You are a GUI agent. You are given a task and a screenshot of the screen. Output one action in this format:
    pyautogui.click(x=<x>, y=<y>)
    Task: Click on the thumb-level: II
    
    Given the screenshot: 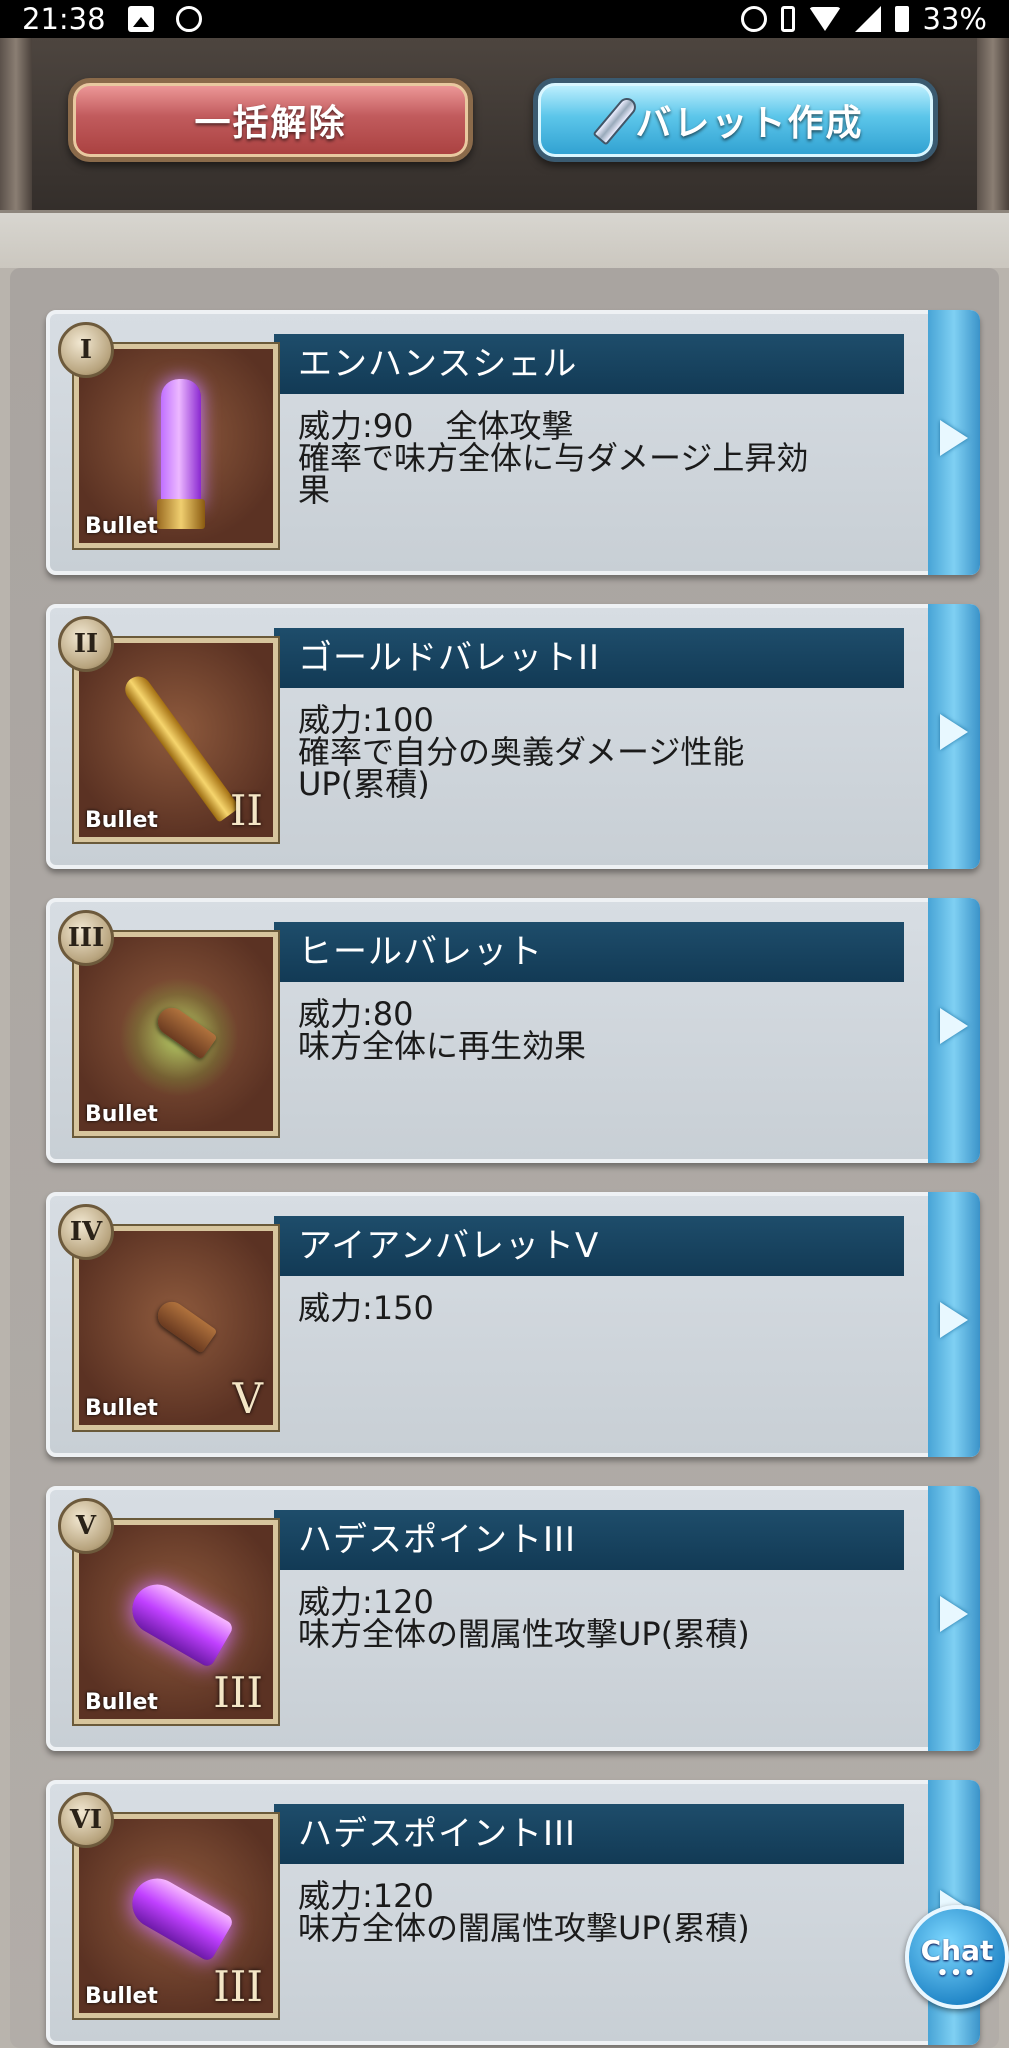 What is the action you would take?
    pyautogui.click(x=246, y=810)
    